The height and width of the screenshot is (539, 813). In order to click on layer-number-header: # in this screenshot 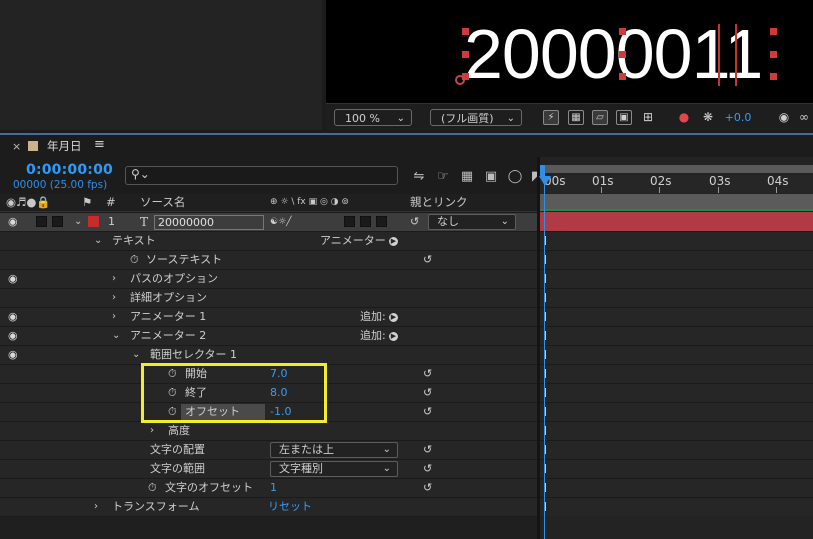, I will do `click(111, 202)`.